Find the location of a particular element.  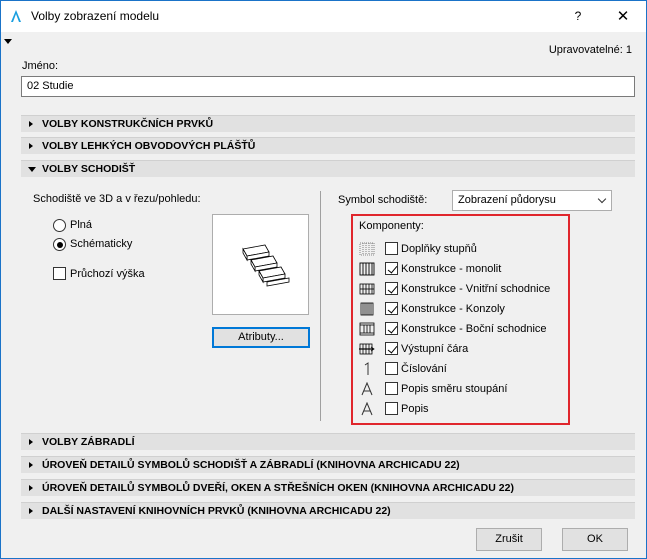

section-title: VOLBY SCHODIŠŤ is located at coordinates (89, 169).